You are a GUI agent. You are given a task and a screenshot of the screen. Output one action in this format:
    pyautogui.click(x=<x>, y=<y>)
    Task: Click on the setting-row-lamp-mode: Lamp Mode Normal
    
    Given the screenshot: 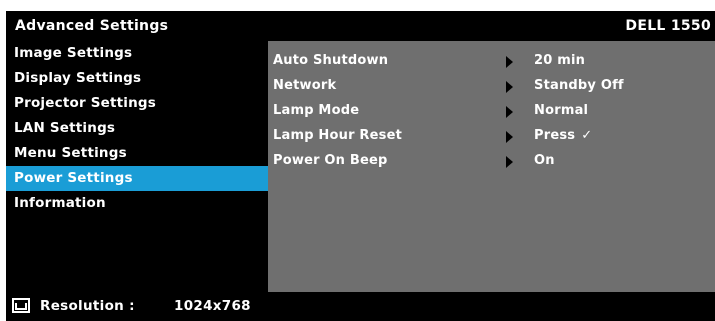 What is the action you would take?
    pyautogui.click(x=491, y=111)
    